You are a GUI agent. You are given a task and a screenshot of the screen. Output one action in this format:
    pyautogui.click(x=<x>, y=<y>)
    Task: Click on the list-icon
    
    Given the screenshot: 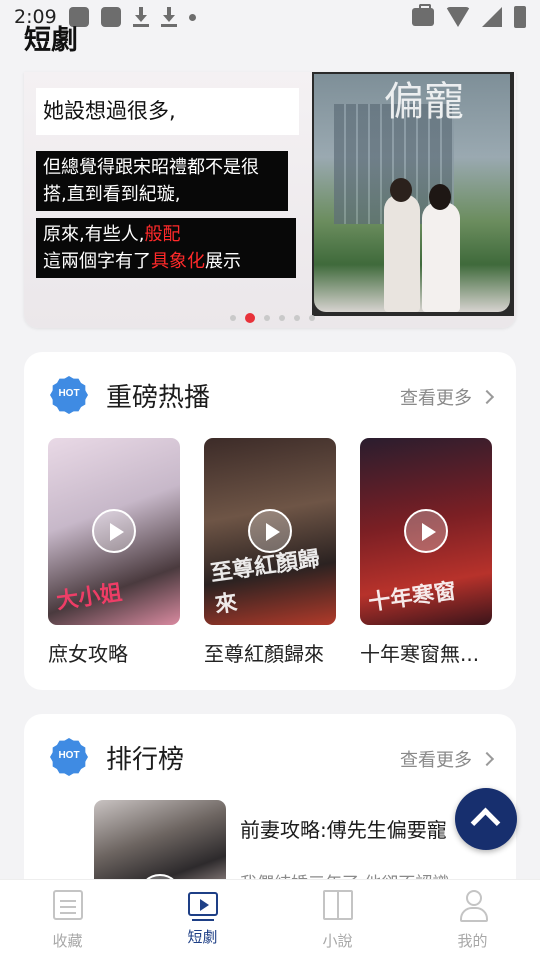 What is the action you would take?
    pyautogui.click(x=67, y=905)
    